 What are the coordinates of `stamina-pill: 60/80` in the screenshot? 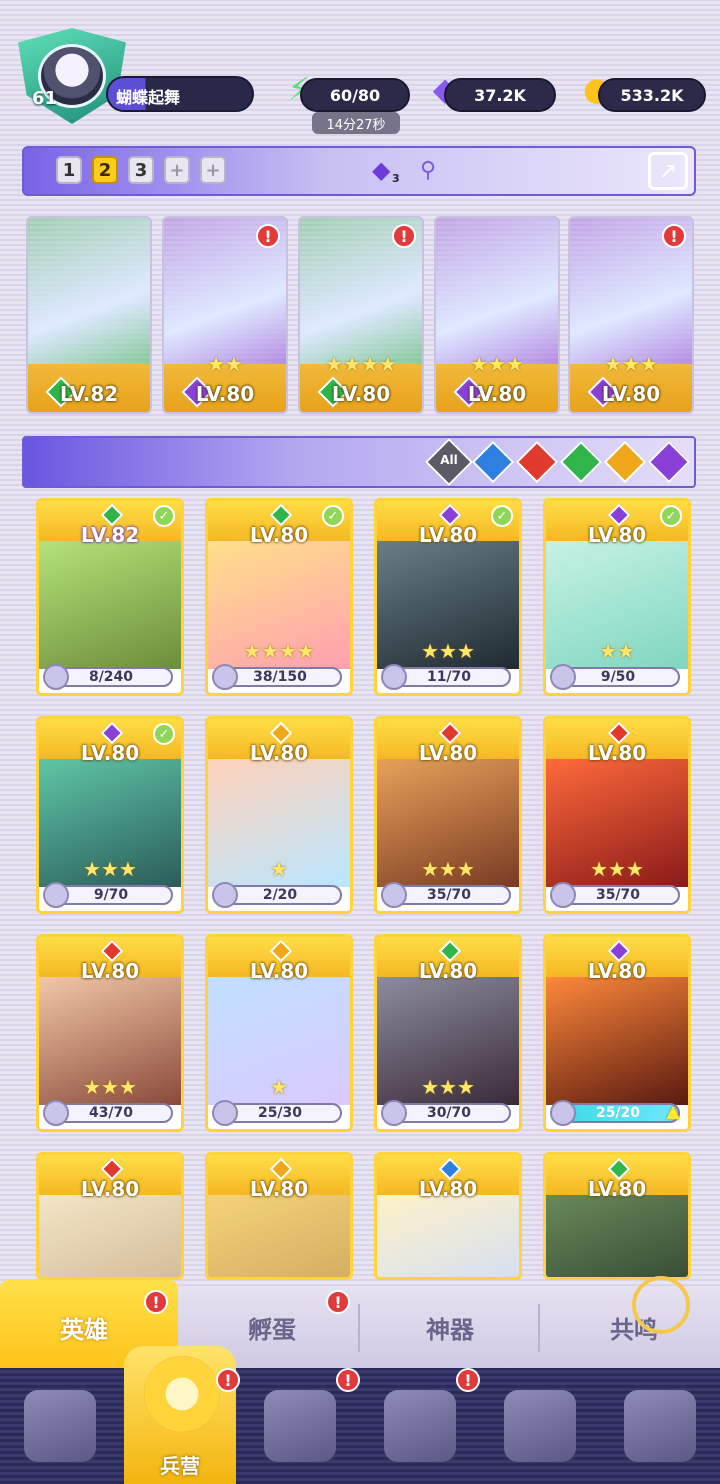 It's located at (355, 95).